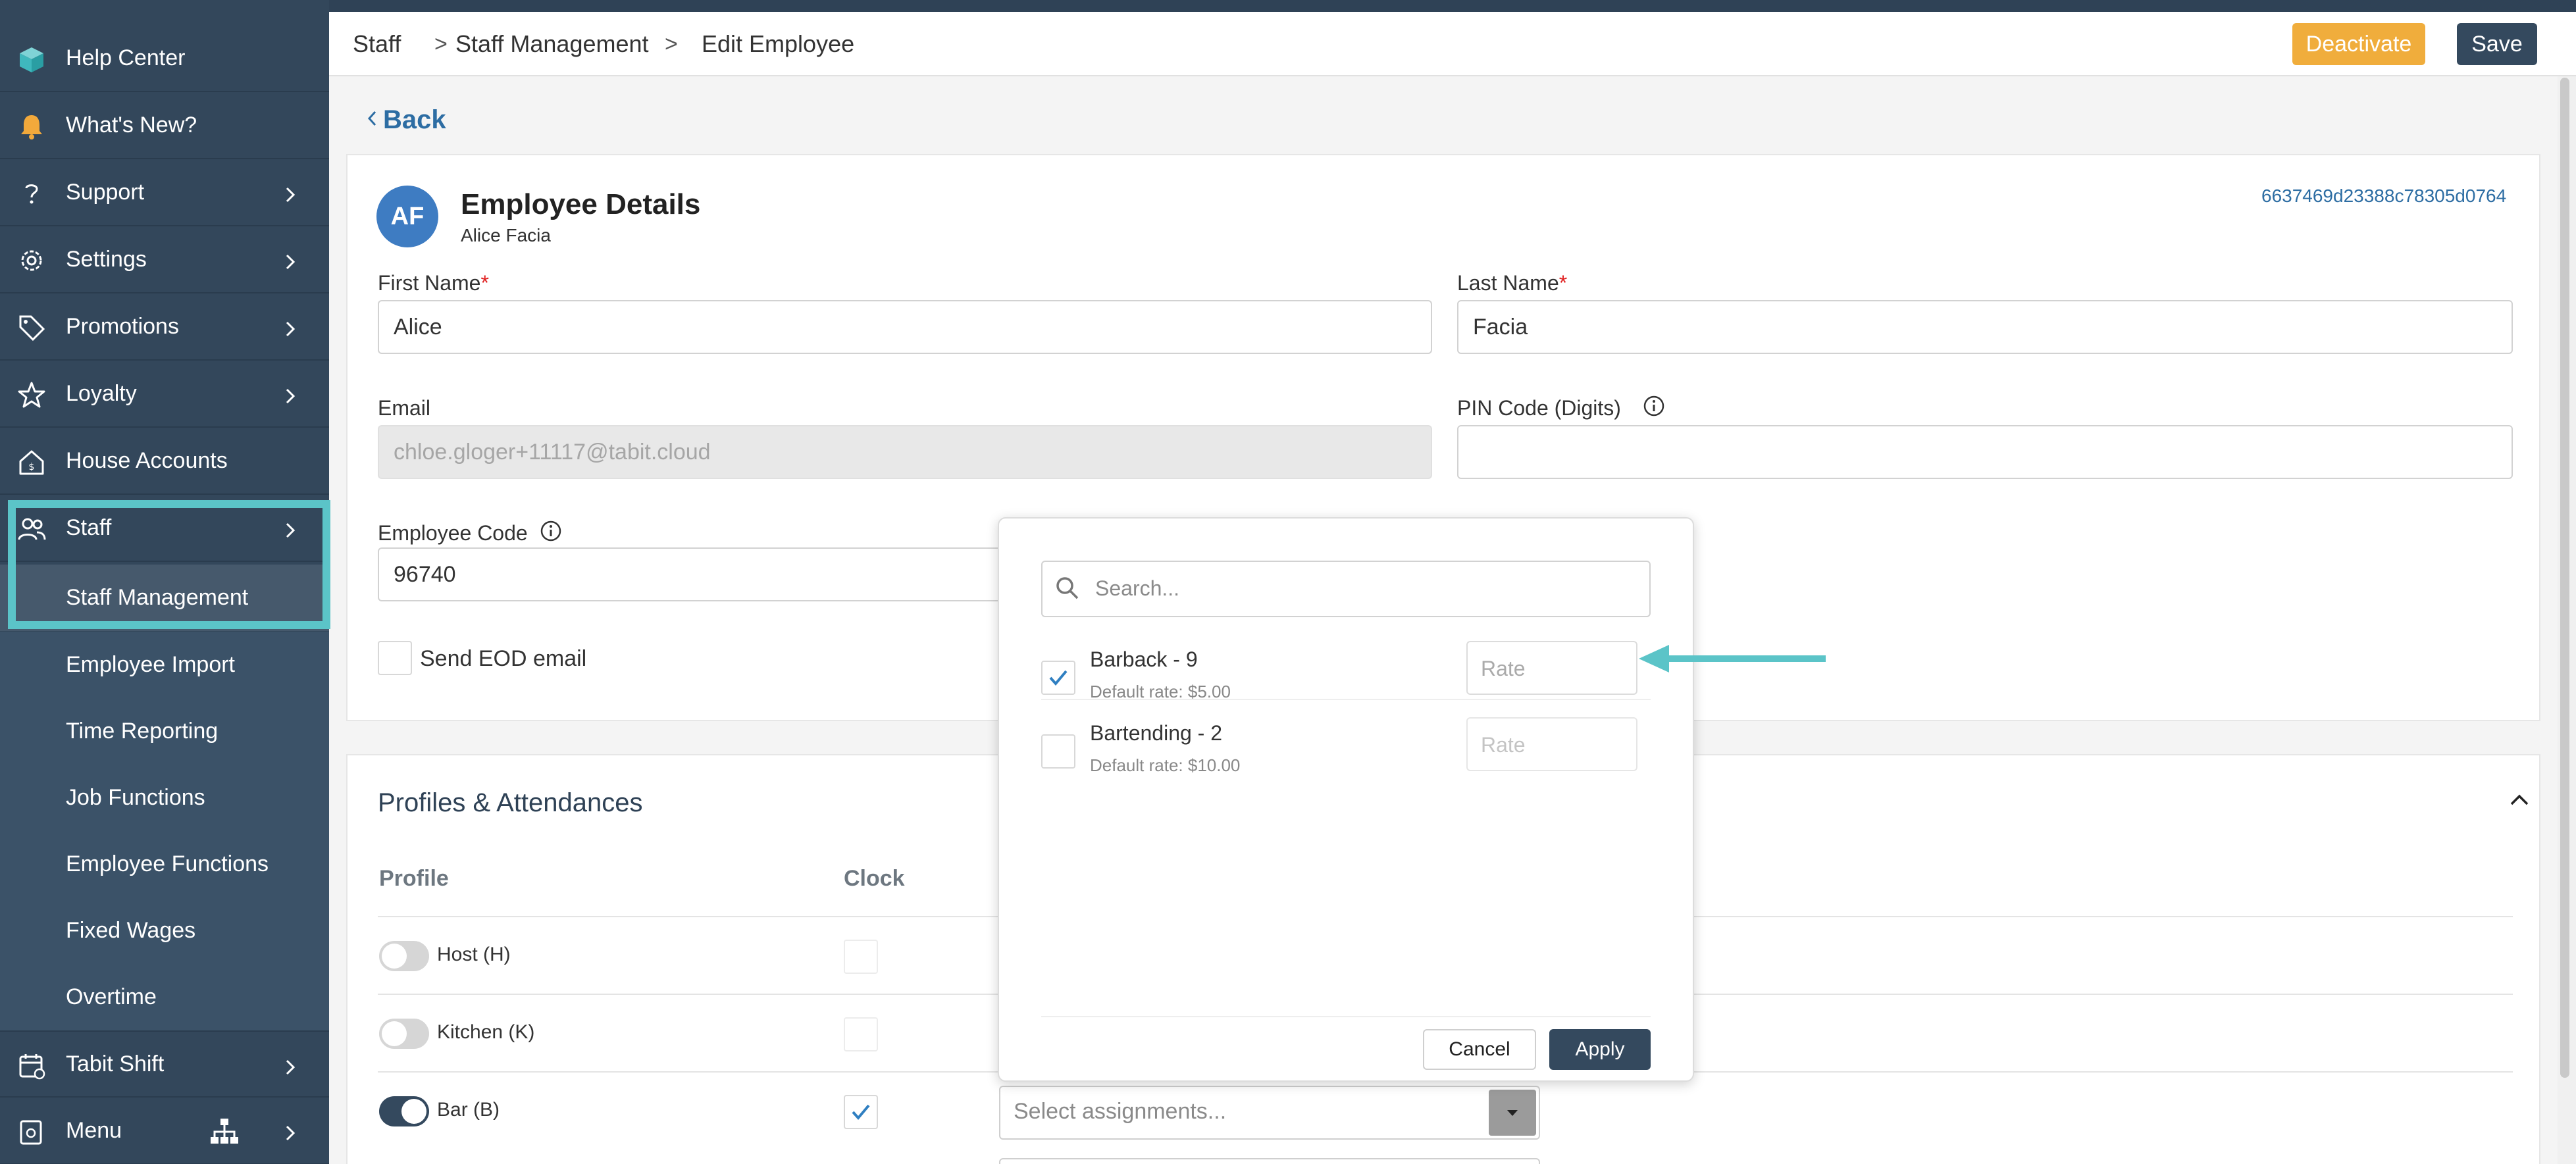 The image size is (2576, 1164). I want to click on profile-name: Host (H), so click(474, 954).